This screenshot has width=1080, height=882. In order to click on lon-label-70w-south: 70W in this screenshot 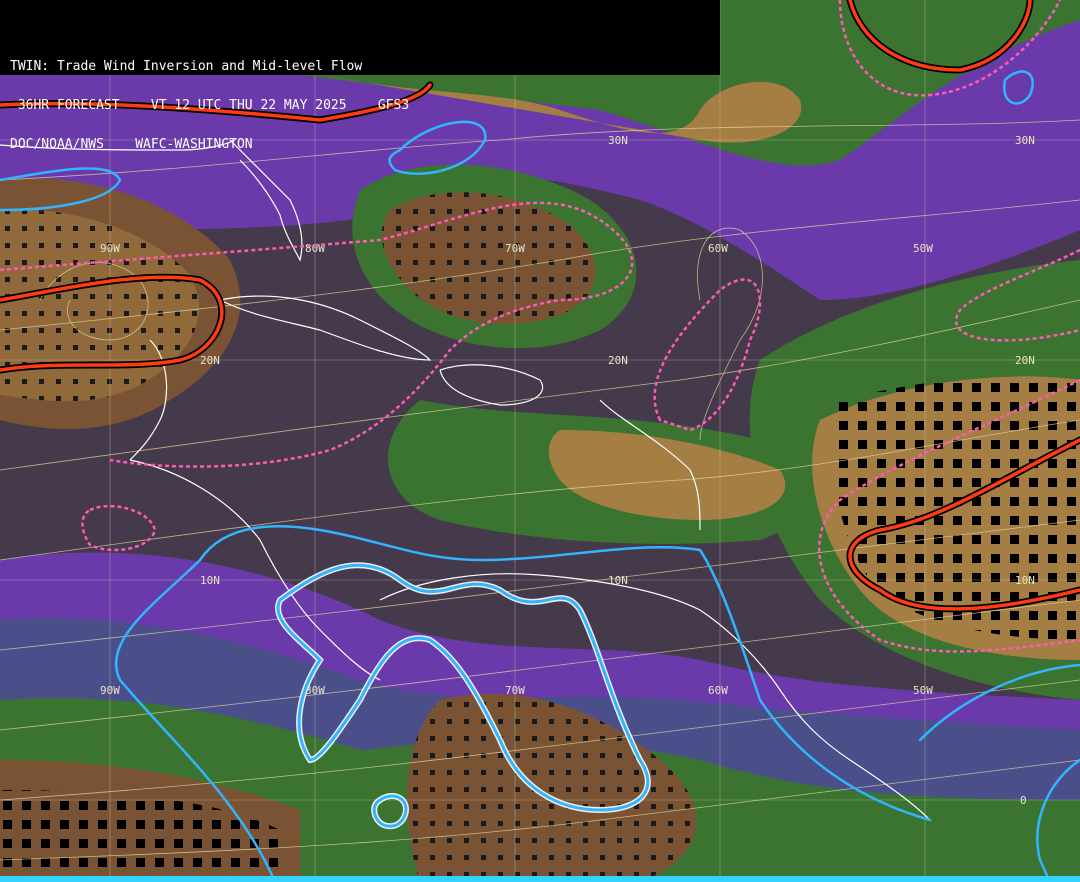, I will do `click(515, 690)`.